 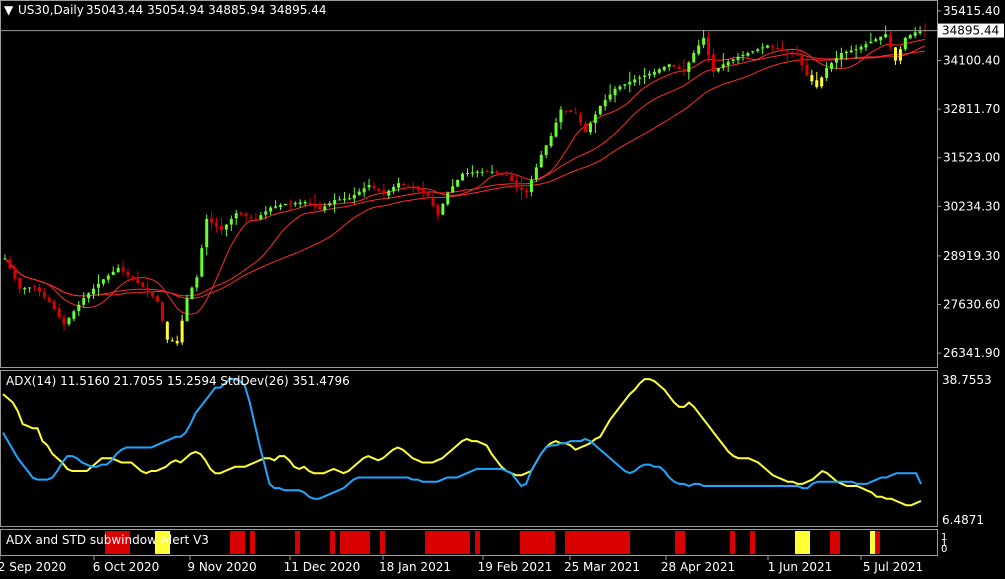 I want to click on date-tick-label: 5 Jul 2021, so click(x=893, y=567).